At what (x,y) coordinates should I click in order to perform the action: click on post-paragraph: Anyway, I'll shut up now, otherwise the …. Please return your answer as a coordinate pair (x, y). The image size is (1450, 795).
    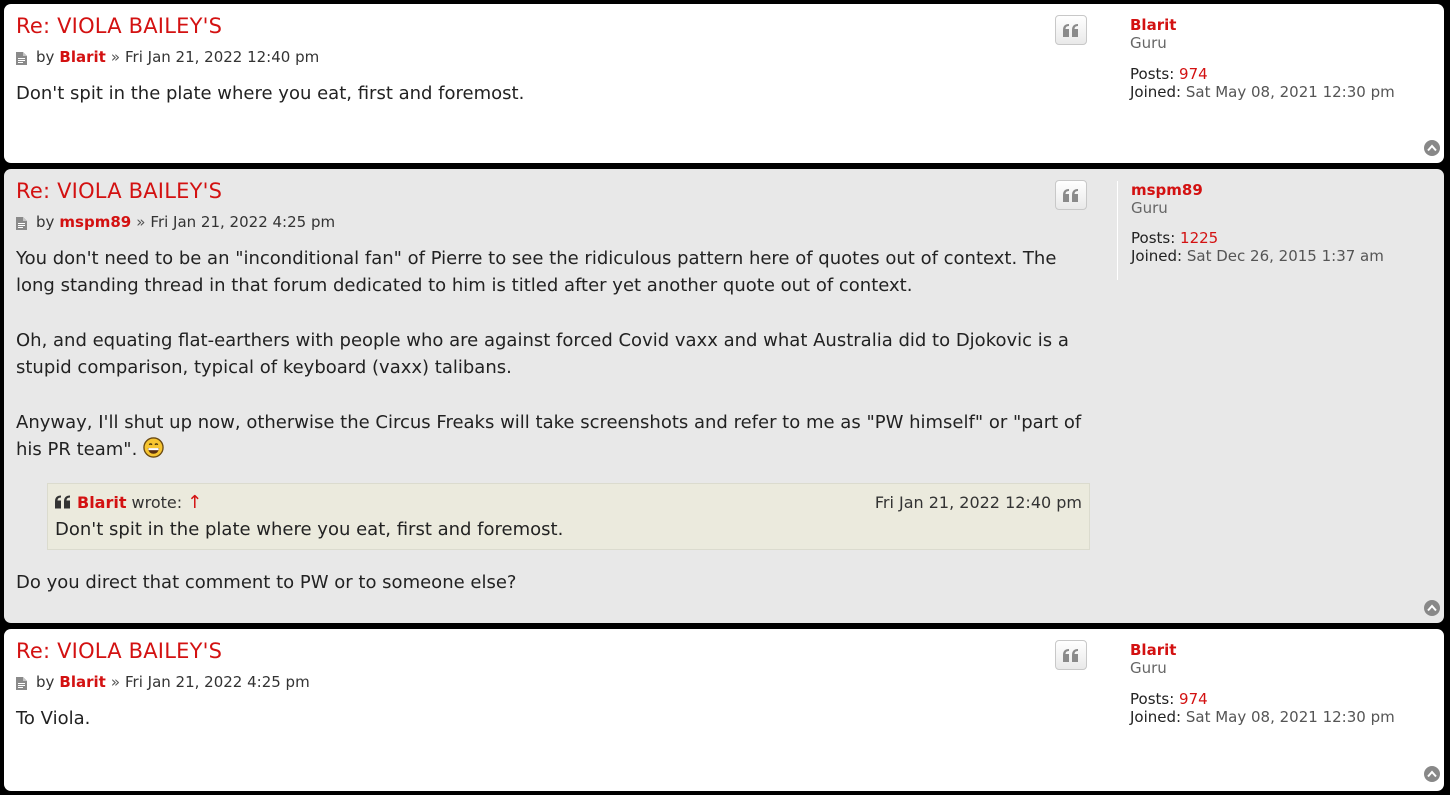
    Looking at the image, I should click on (551, 436).